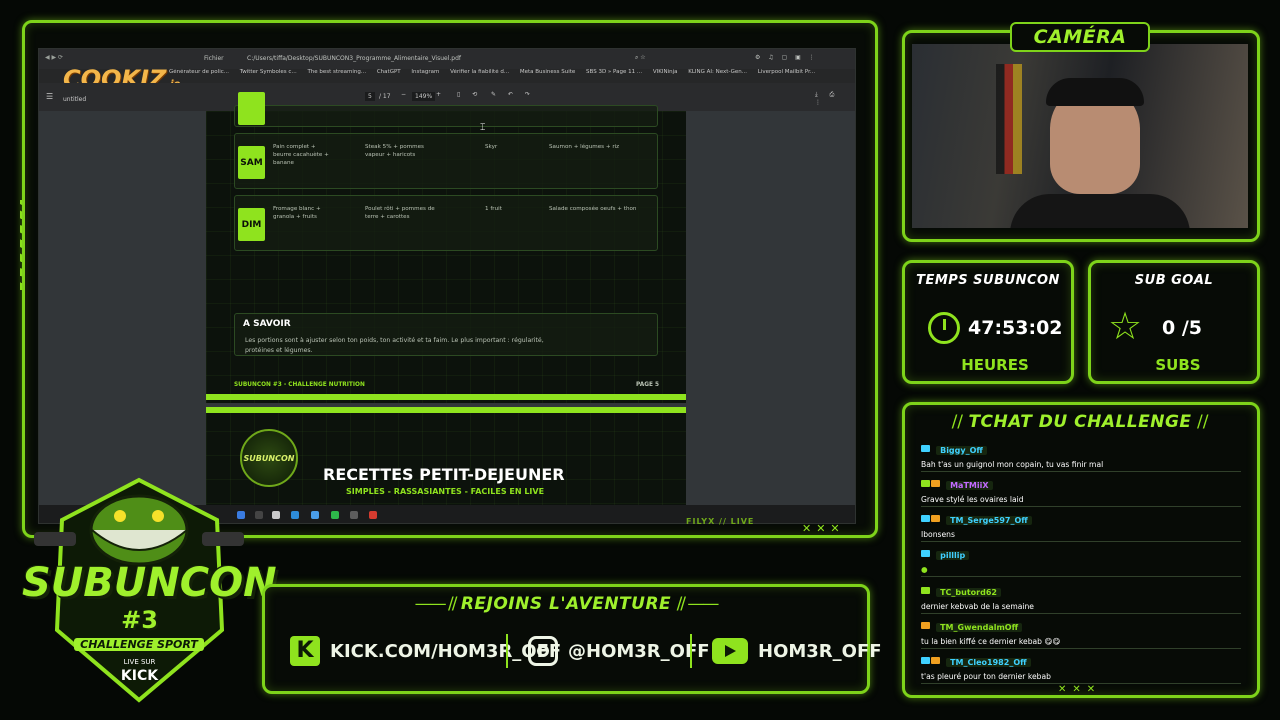  What do you see at coordinates (720, 521) in the screenshot?
I see `watermark-label: FILYX // LIVE` at bounding box center [720, 521].